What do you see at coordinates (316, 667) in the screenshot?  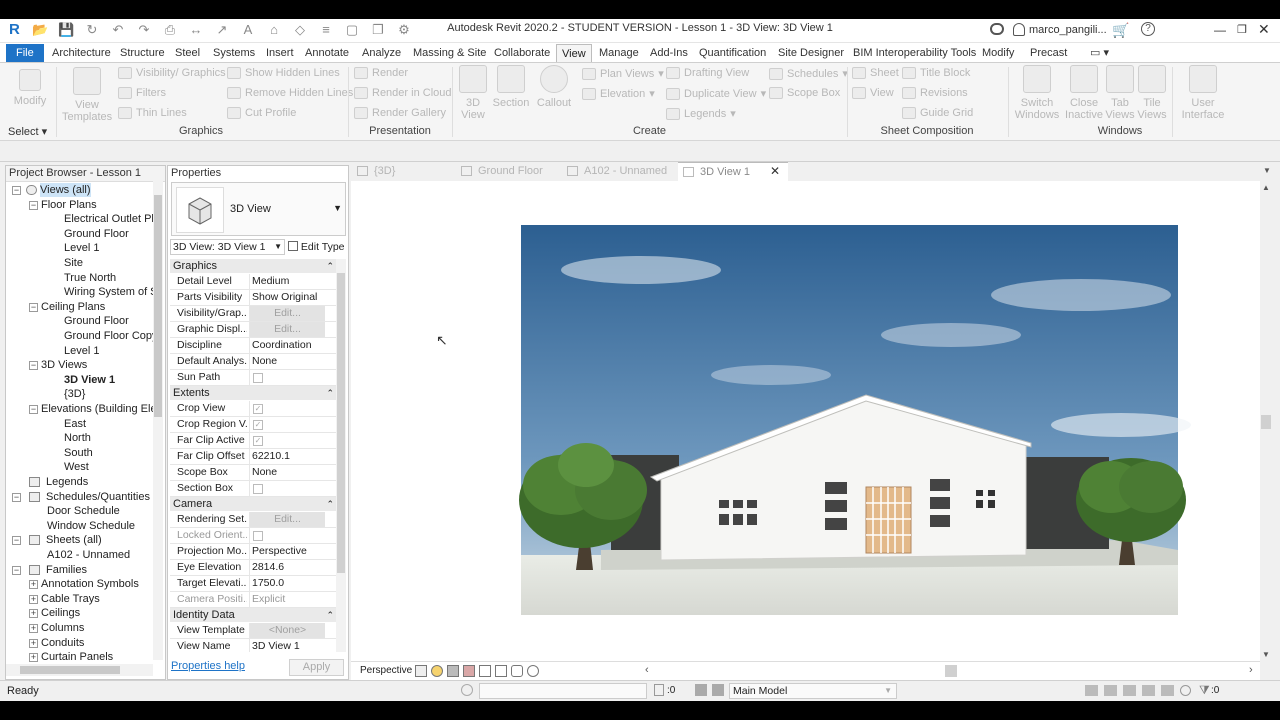 I see `apply-button: Apply` at bounding box center [316, 667].